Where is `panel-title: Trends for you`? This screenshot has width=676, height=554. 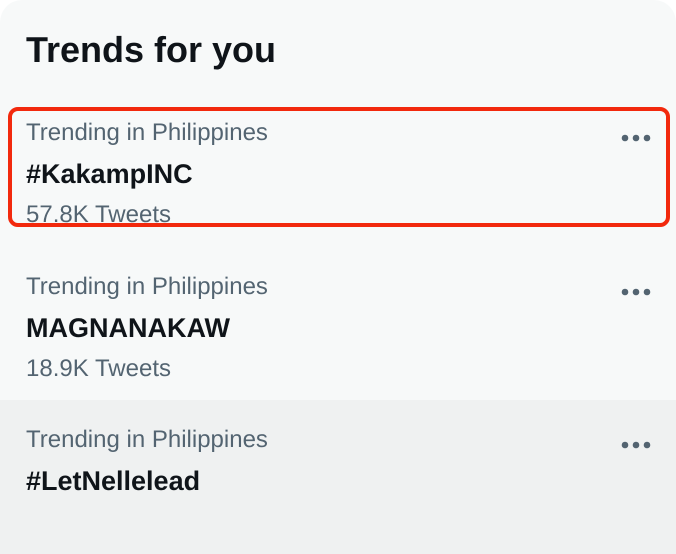
panel-title: Trends for you is located at coordinates (151, 50).